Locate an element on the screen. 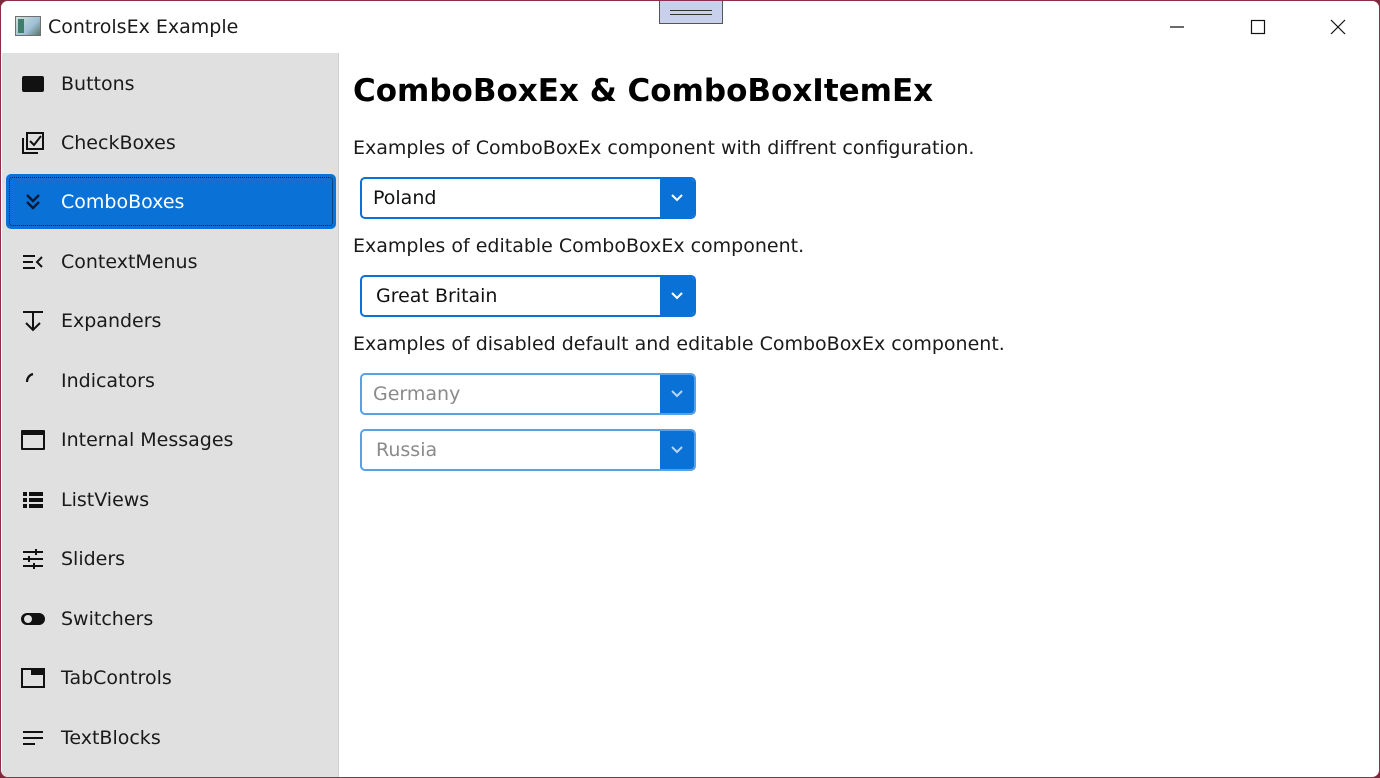  window-title: ControlsEx Example is located at coordinates (143, 27).